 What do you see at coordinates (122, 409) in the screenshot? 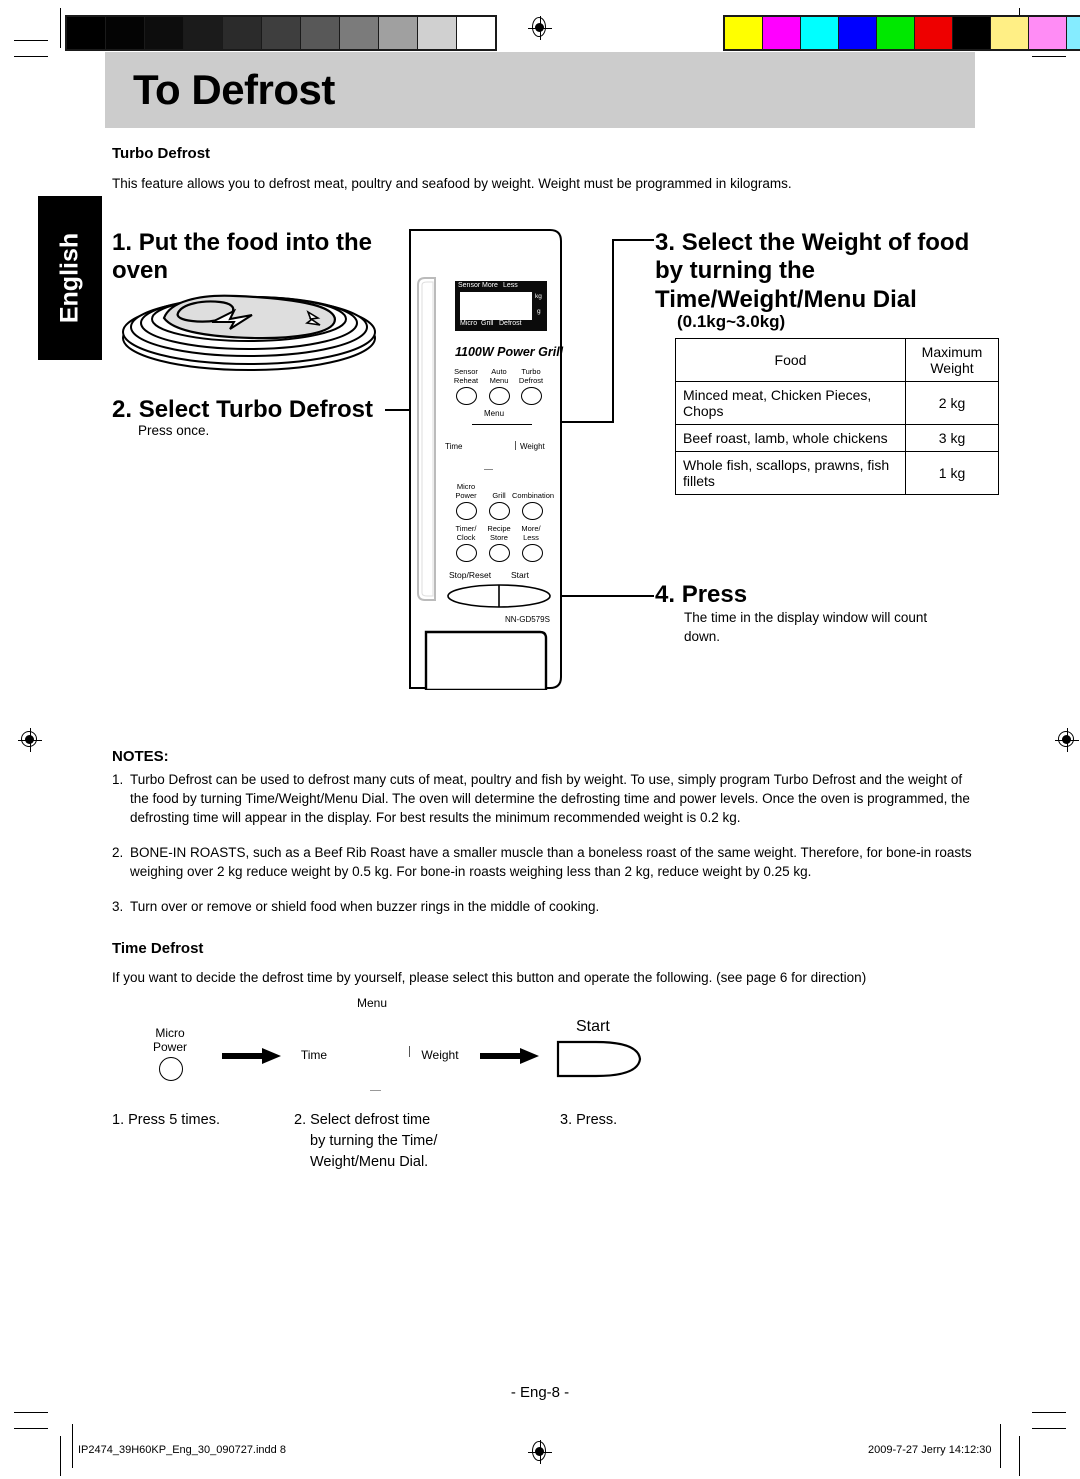
I see `step-2-number: 2.` at bounding box center [122, 409].